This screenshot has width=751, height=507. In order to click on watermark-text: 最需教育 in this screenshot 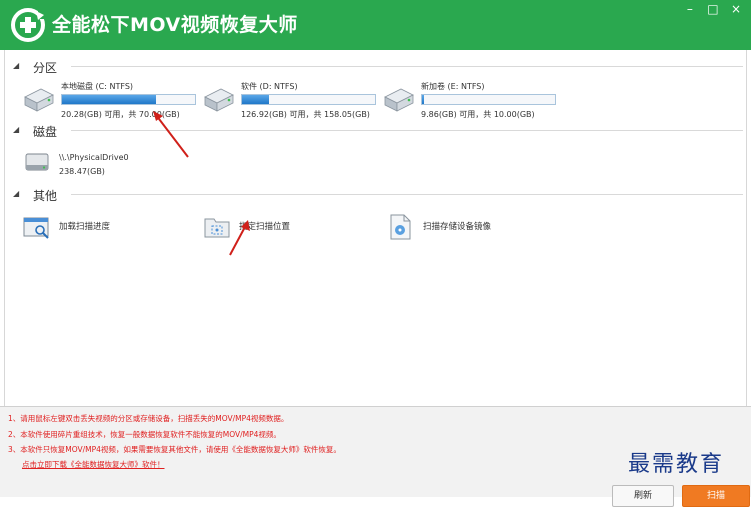, I will do `click(676, 464)`.